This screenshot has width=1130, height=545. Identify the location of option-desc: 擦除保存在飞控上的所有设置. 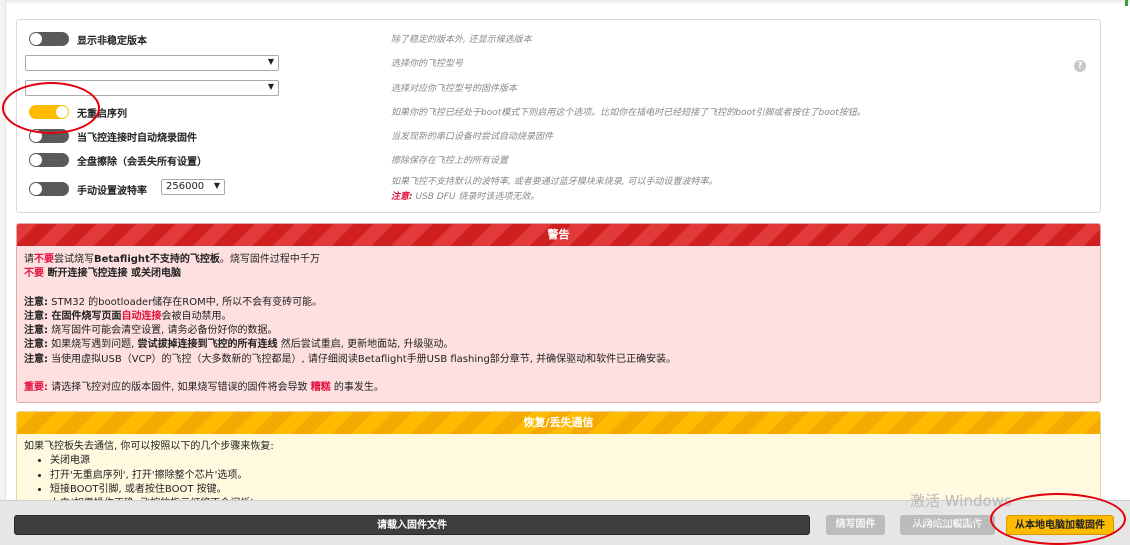
(450, 161).